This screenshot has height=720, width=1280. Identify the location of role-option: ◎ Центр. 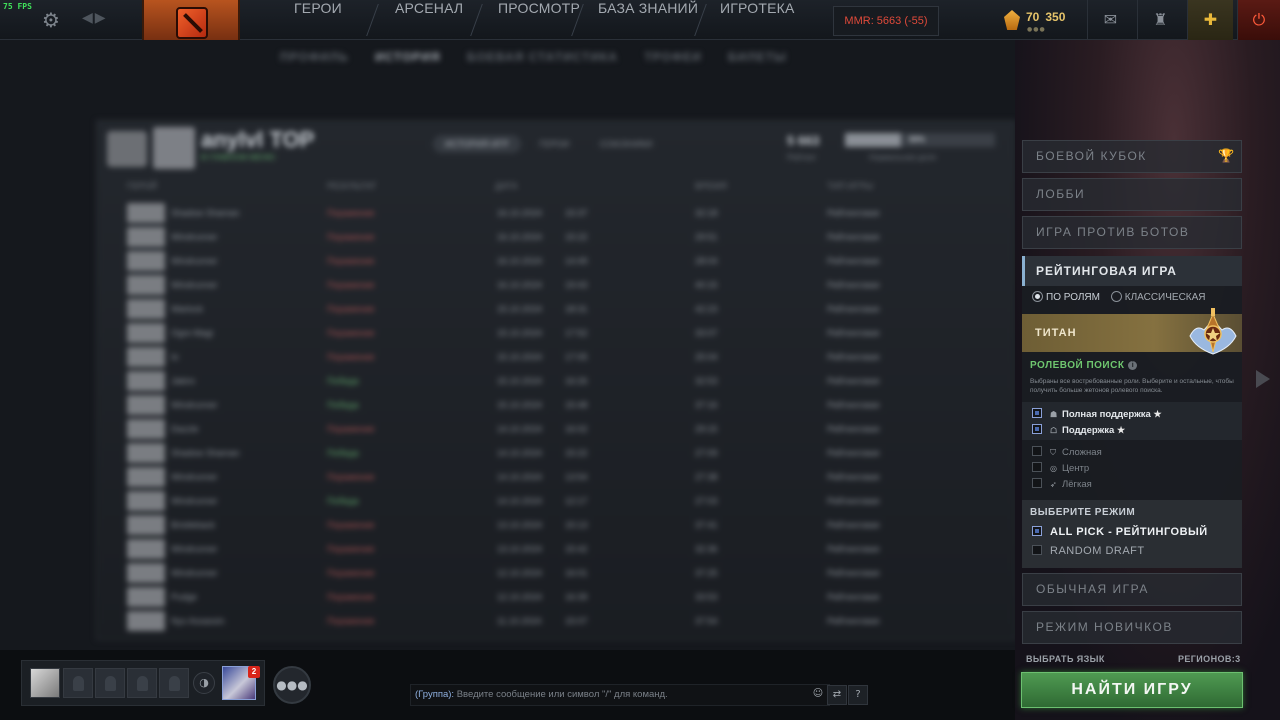
(1060, 469).